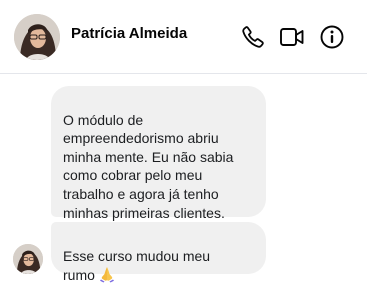 The image size is (367, 295). I want to click on sender-avatar-image, so click(28, 259).